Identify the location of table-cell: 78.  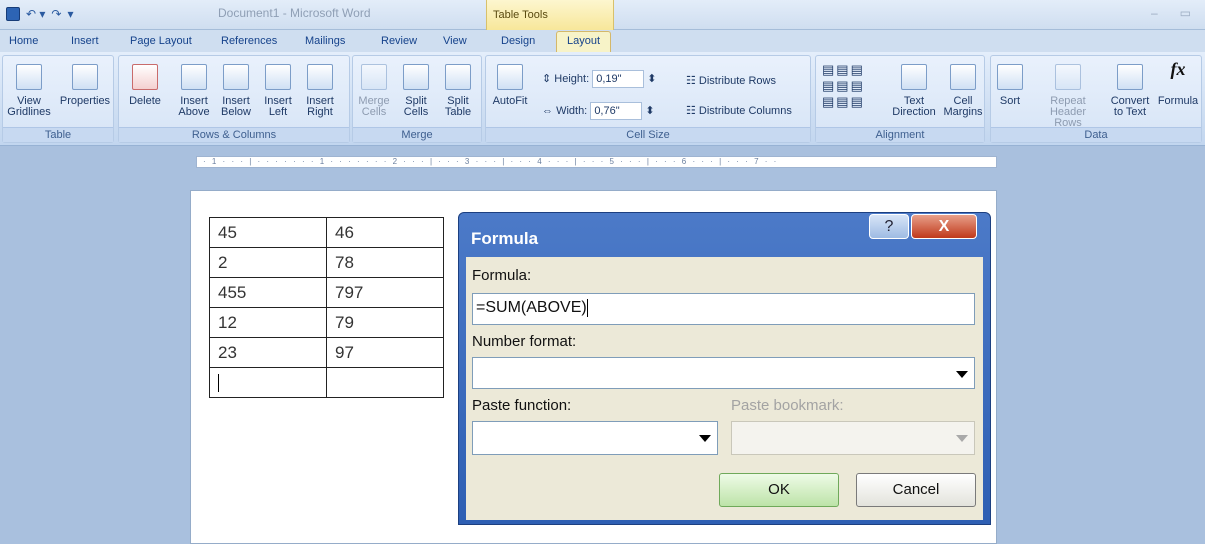
(385, 262).